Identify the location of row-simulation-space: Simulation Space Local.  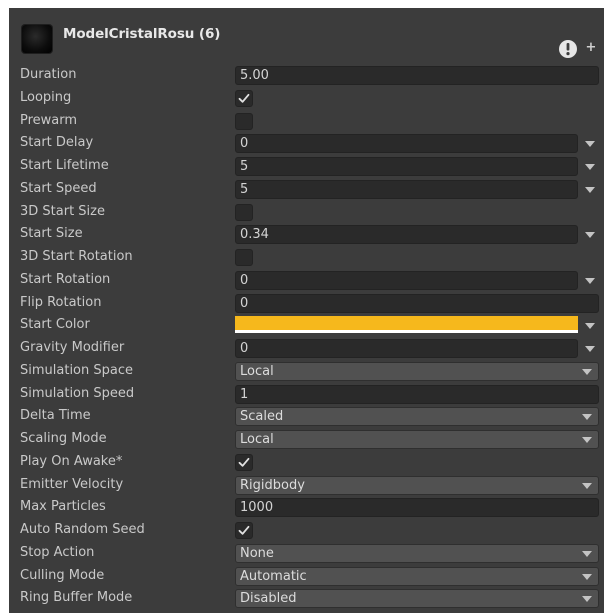
(306, 372).